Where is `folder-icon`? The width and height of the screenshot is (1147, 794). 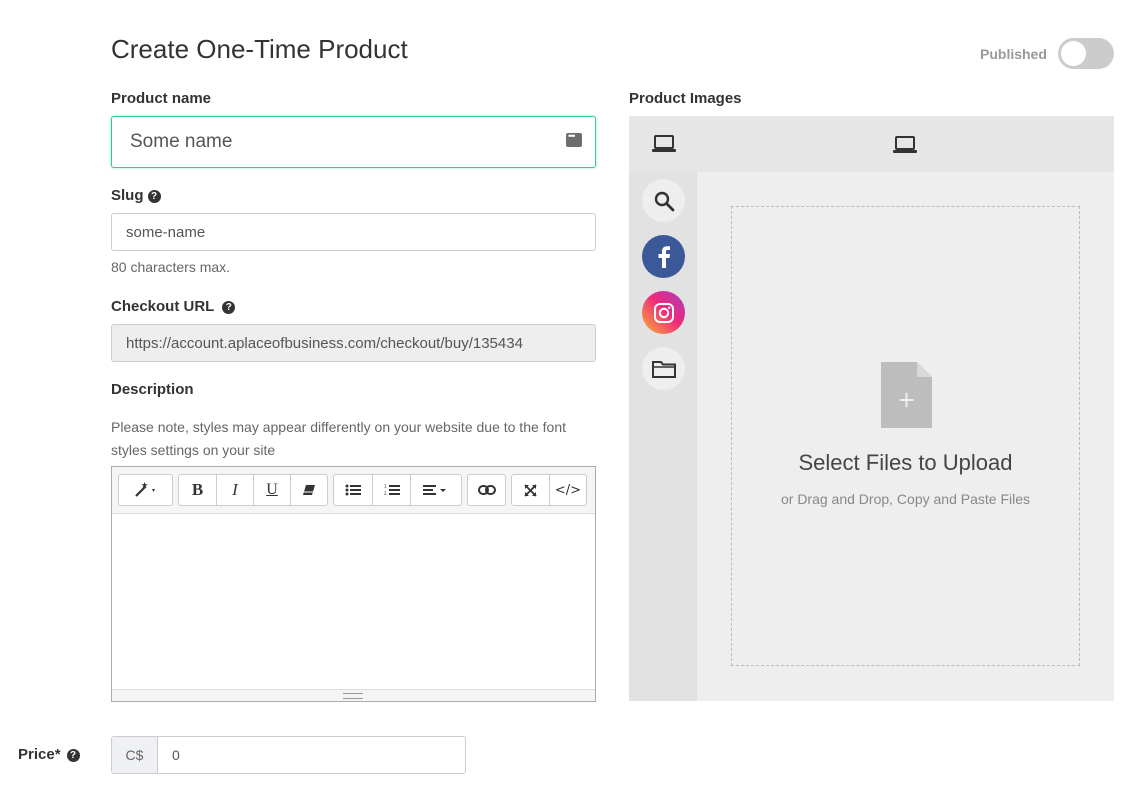
folder-icon is located at coordinates (663, 369).